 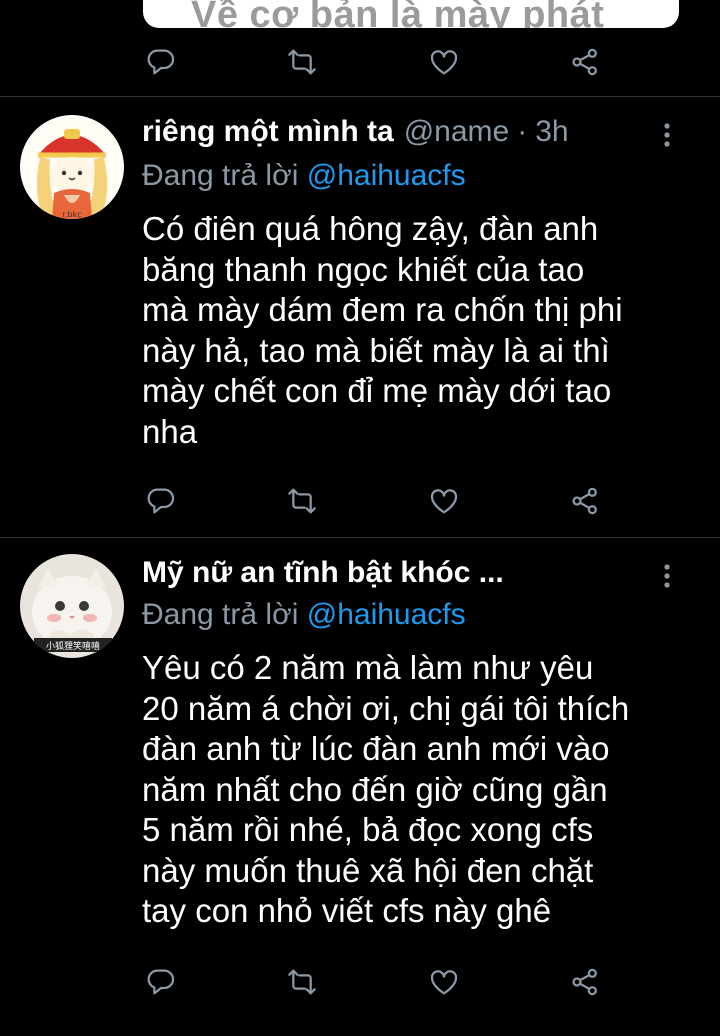 I want to click on avatar: r.bkc, so click(x=72, y=167).